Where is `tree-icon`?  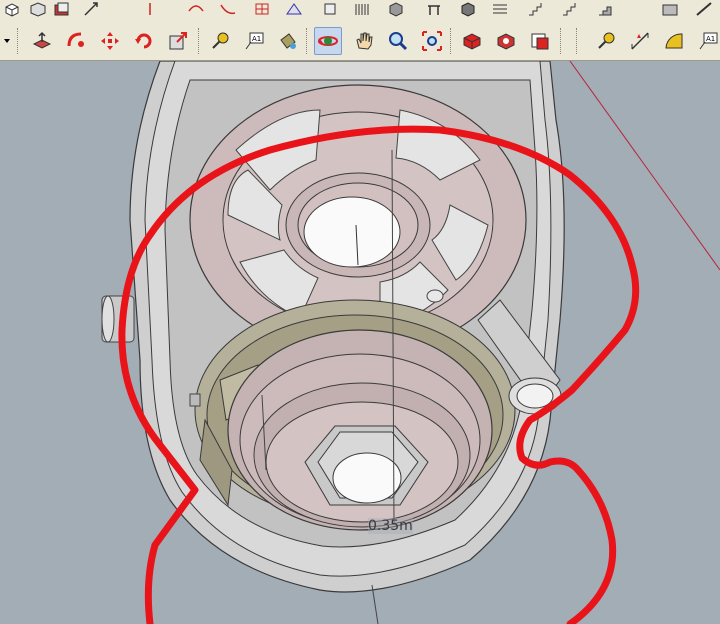
tree-icon is located at coordinates (500, 9).